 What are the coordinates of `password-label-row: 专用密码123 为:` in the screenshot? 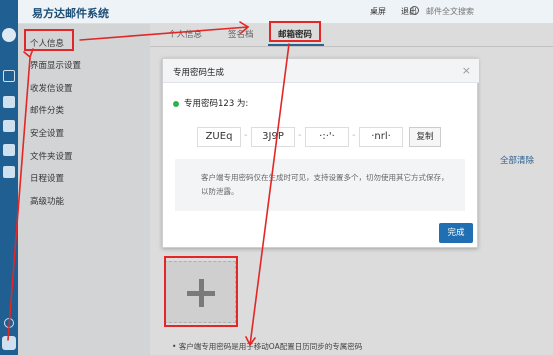 It's located at (210, 103).